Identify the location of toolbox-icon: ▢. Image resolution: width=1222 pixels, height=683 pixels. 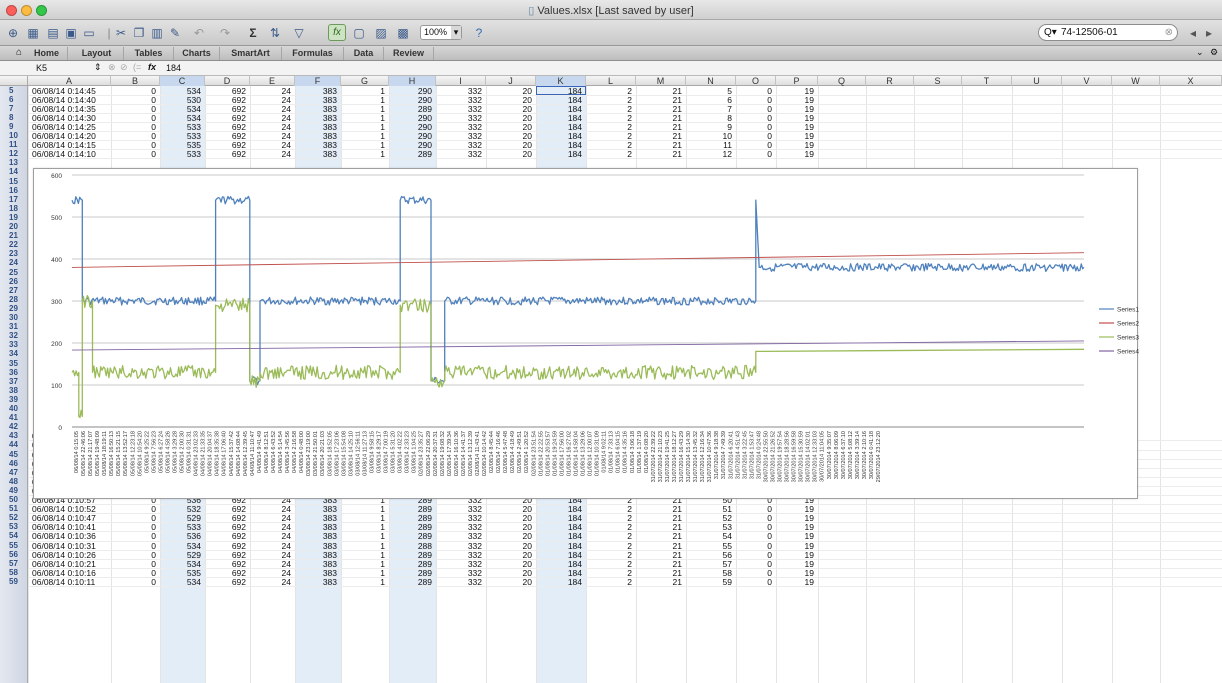
(359, 32).